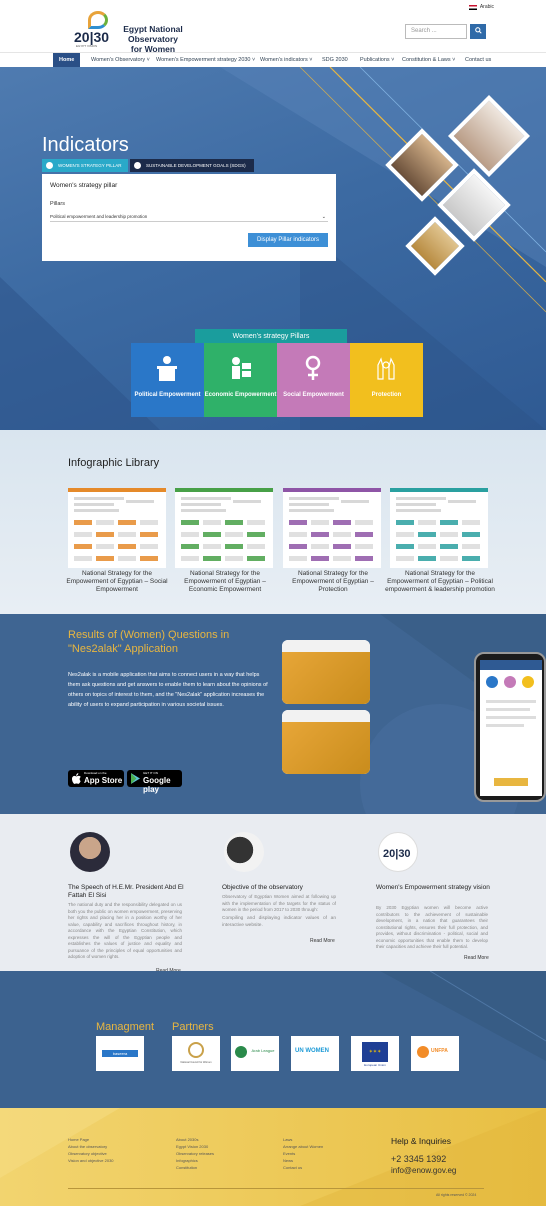  I want to click on observatory-icon, so click(244, 852).